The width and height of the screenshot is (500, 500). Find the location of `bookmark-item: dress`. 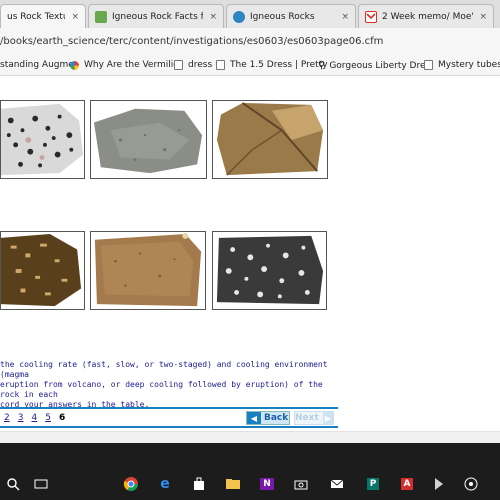

bookmark-item: dress is located at coordinates (193, 65).